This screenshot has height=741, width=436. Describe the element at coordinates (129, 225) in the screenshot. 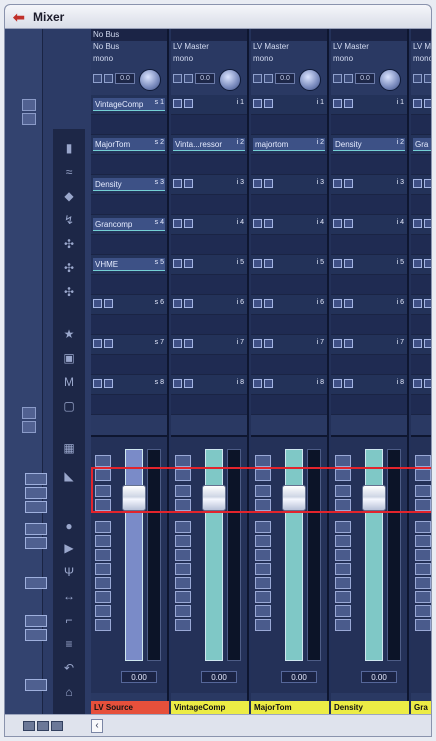

I see `insert-slot: Grancomp s 4` at that location.